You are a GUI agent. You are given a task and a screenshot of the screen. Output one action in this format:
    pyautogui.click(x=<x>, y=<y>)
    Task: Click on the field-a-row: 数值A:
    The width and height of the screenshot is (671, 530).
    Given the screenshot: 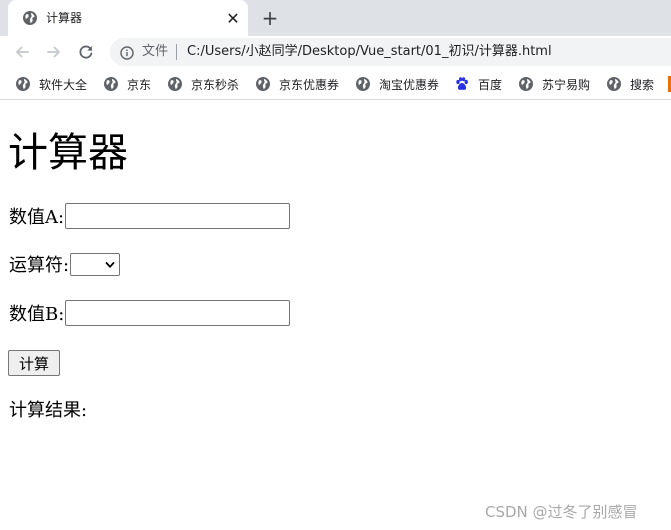 What is the action you would take?
    pyautogui.click(x=150, y=216)
    